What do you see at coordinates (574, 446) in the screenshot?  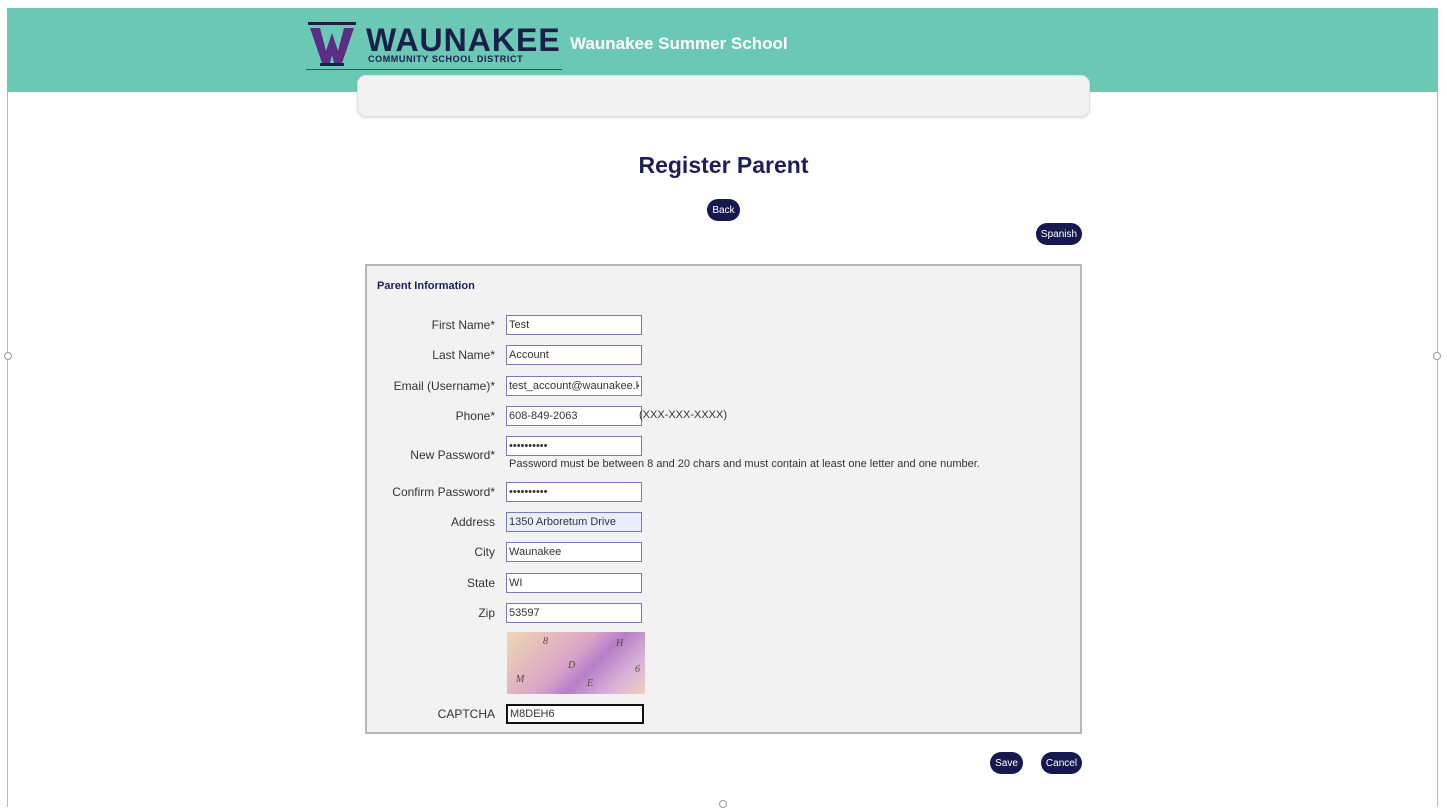 I see `new-password-input` at bounding box center [574, 446].